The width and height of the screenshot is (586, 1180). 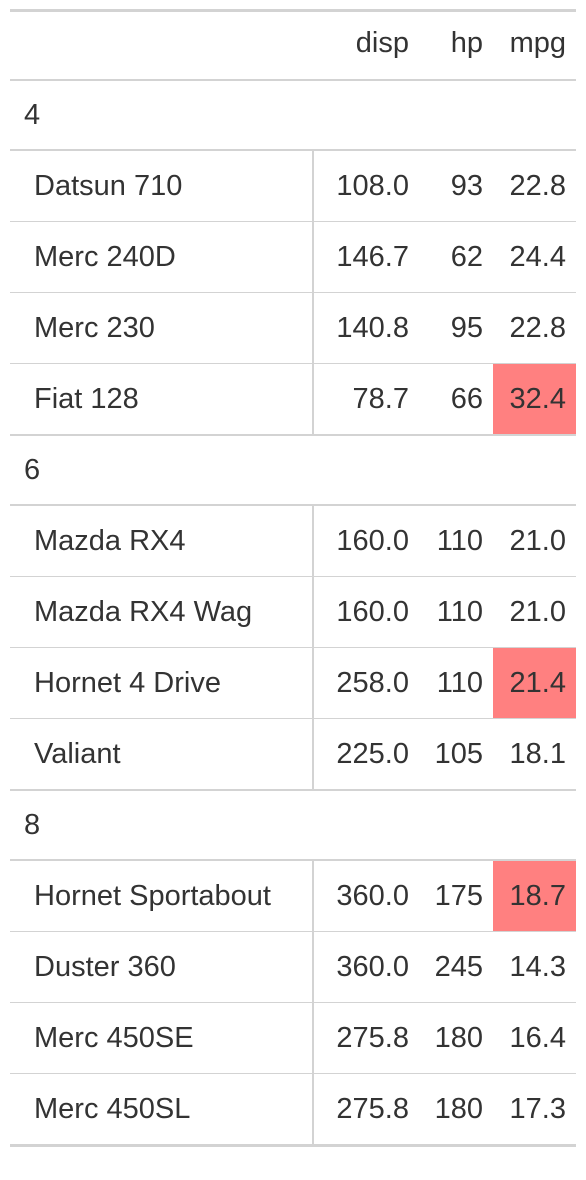 I want to click on header-row: disp hp mpg, so click(x=293, y=45).